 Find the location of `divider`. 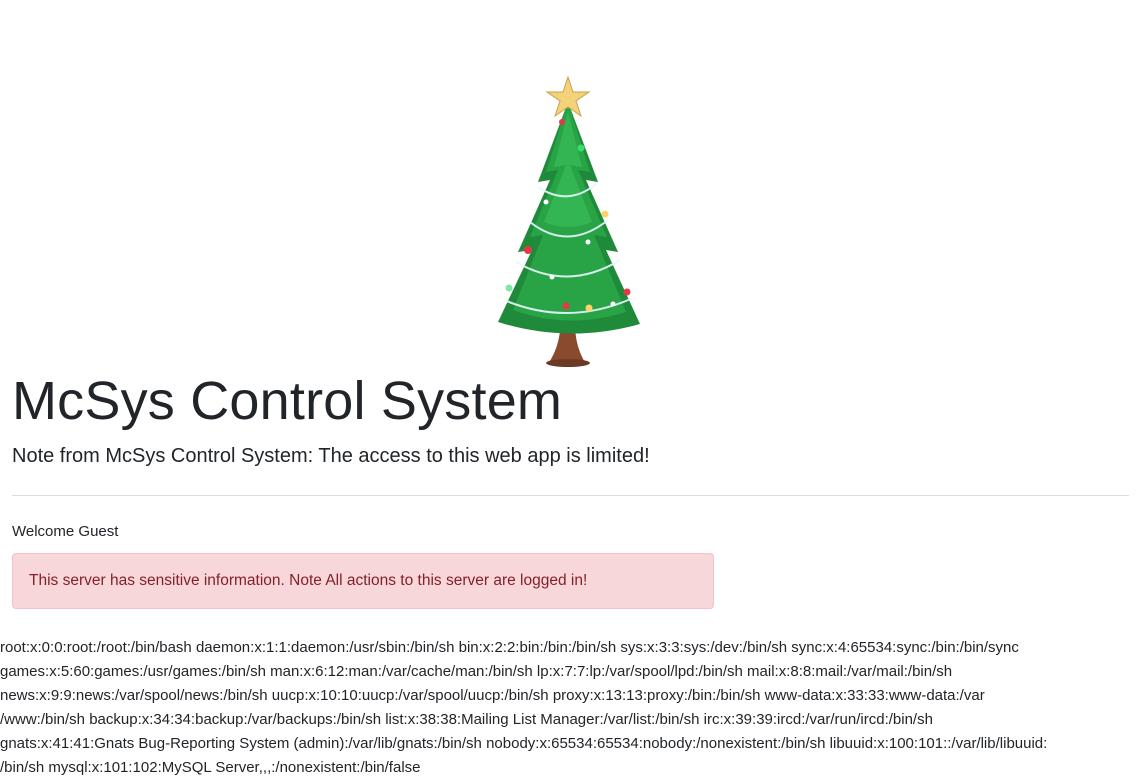

divider is located at coordinates (570, 495).